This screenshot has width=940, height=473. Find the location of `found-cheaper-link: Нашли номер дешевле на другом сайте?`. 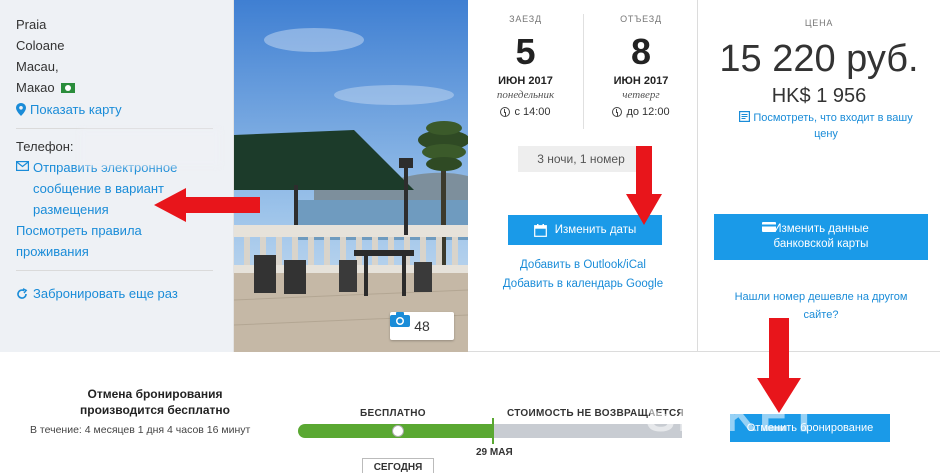

found-cheaper-link: Нашли номер дешевле на другом сайте? is located at coordinates (821, 305).